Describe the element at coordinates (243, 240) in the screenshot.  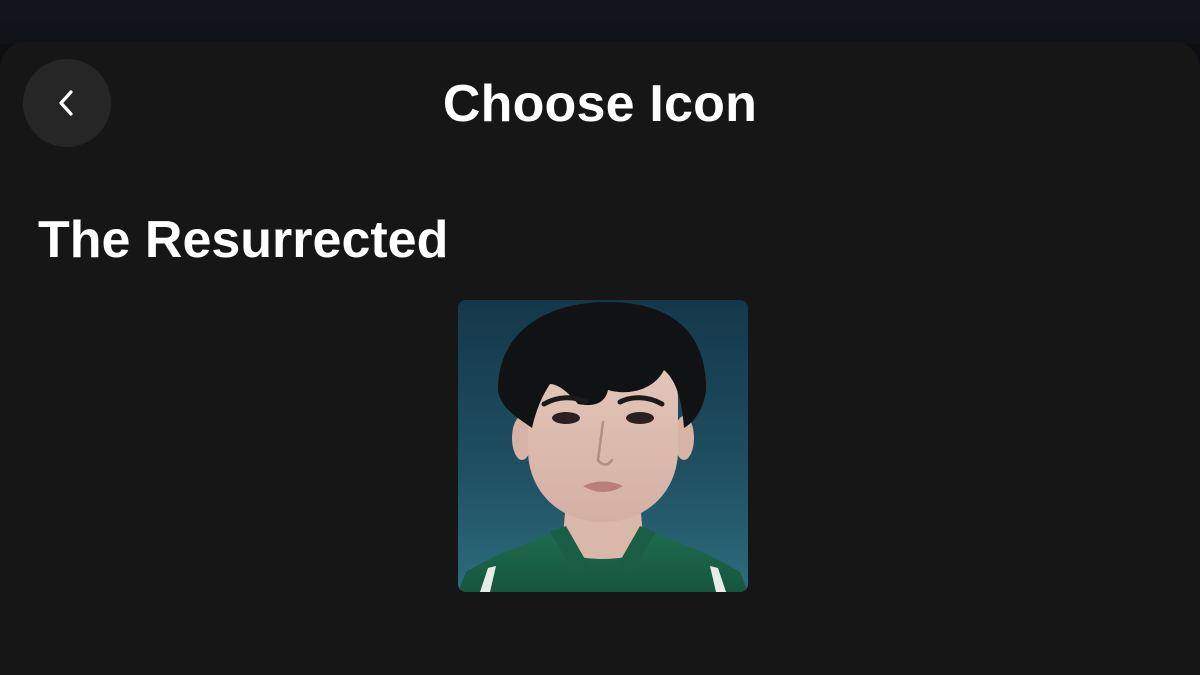
I see `section-title: The Resurrected` at that location.